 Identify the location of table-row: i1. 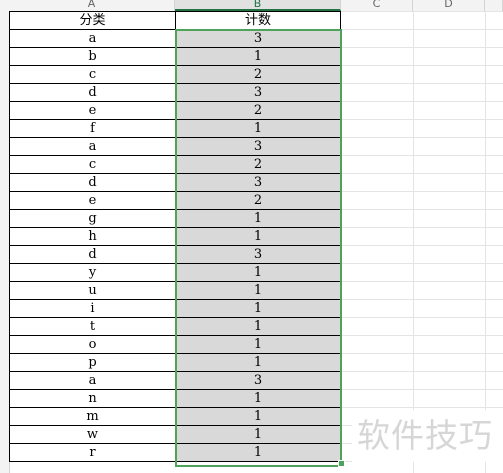
(175, 308).